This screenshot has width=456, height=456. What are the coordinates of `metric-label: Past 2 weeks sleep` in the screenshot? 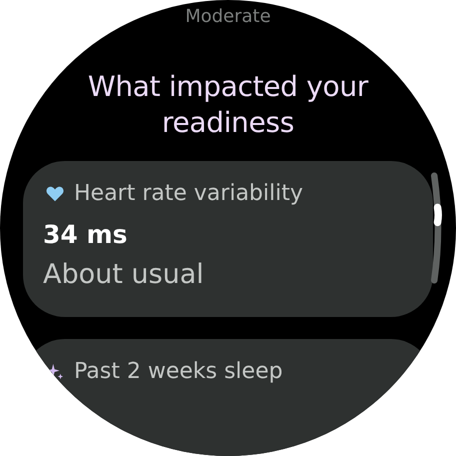 It's located at (178, 371).